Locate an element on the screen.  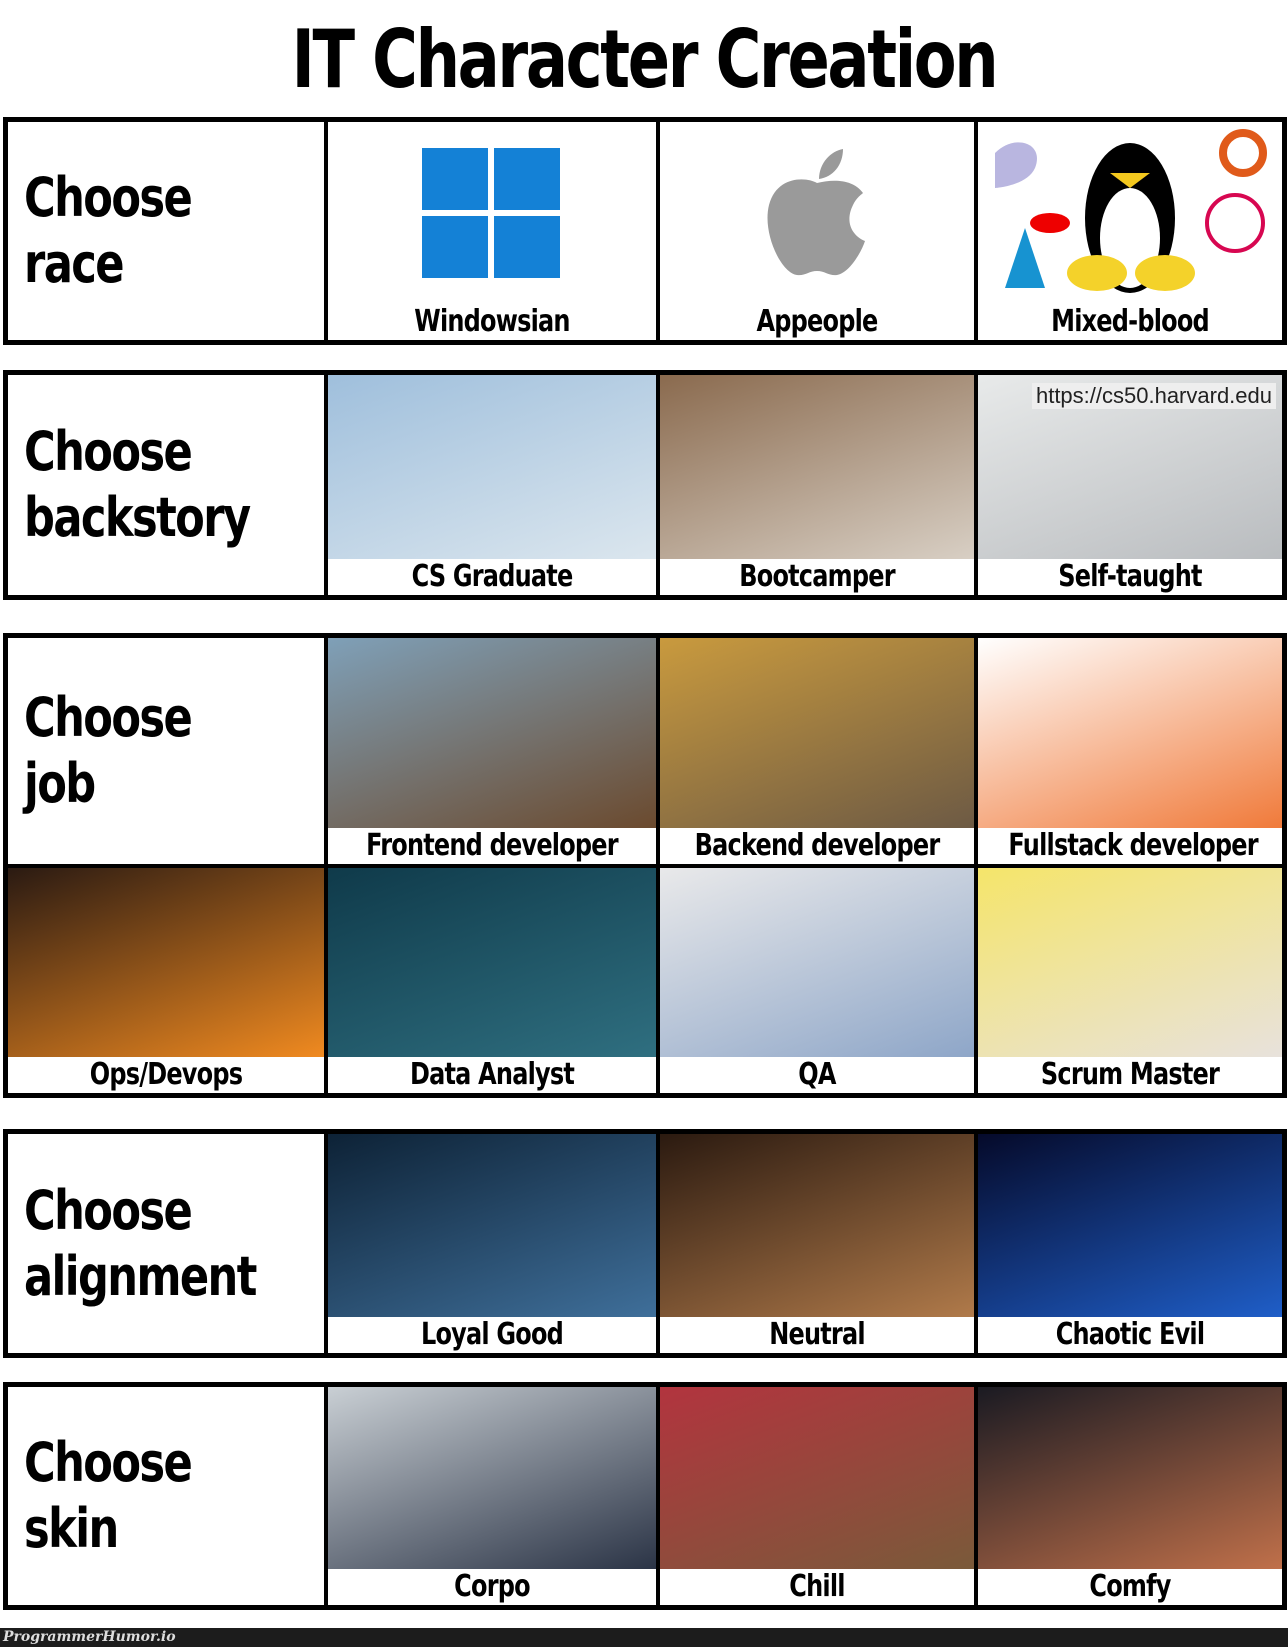
option-data-analyst: Data Analyst is located at coordinates (492, 980).